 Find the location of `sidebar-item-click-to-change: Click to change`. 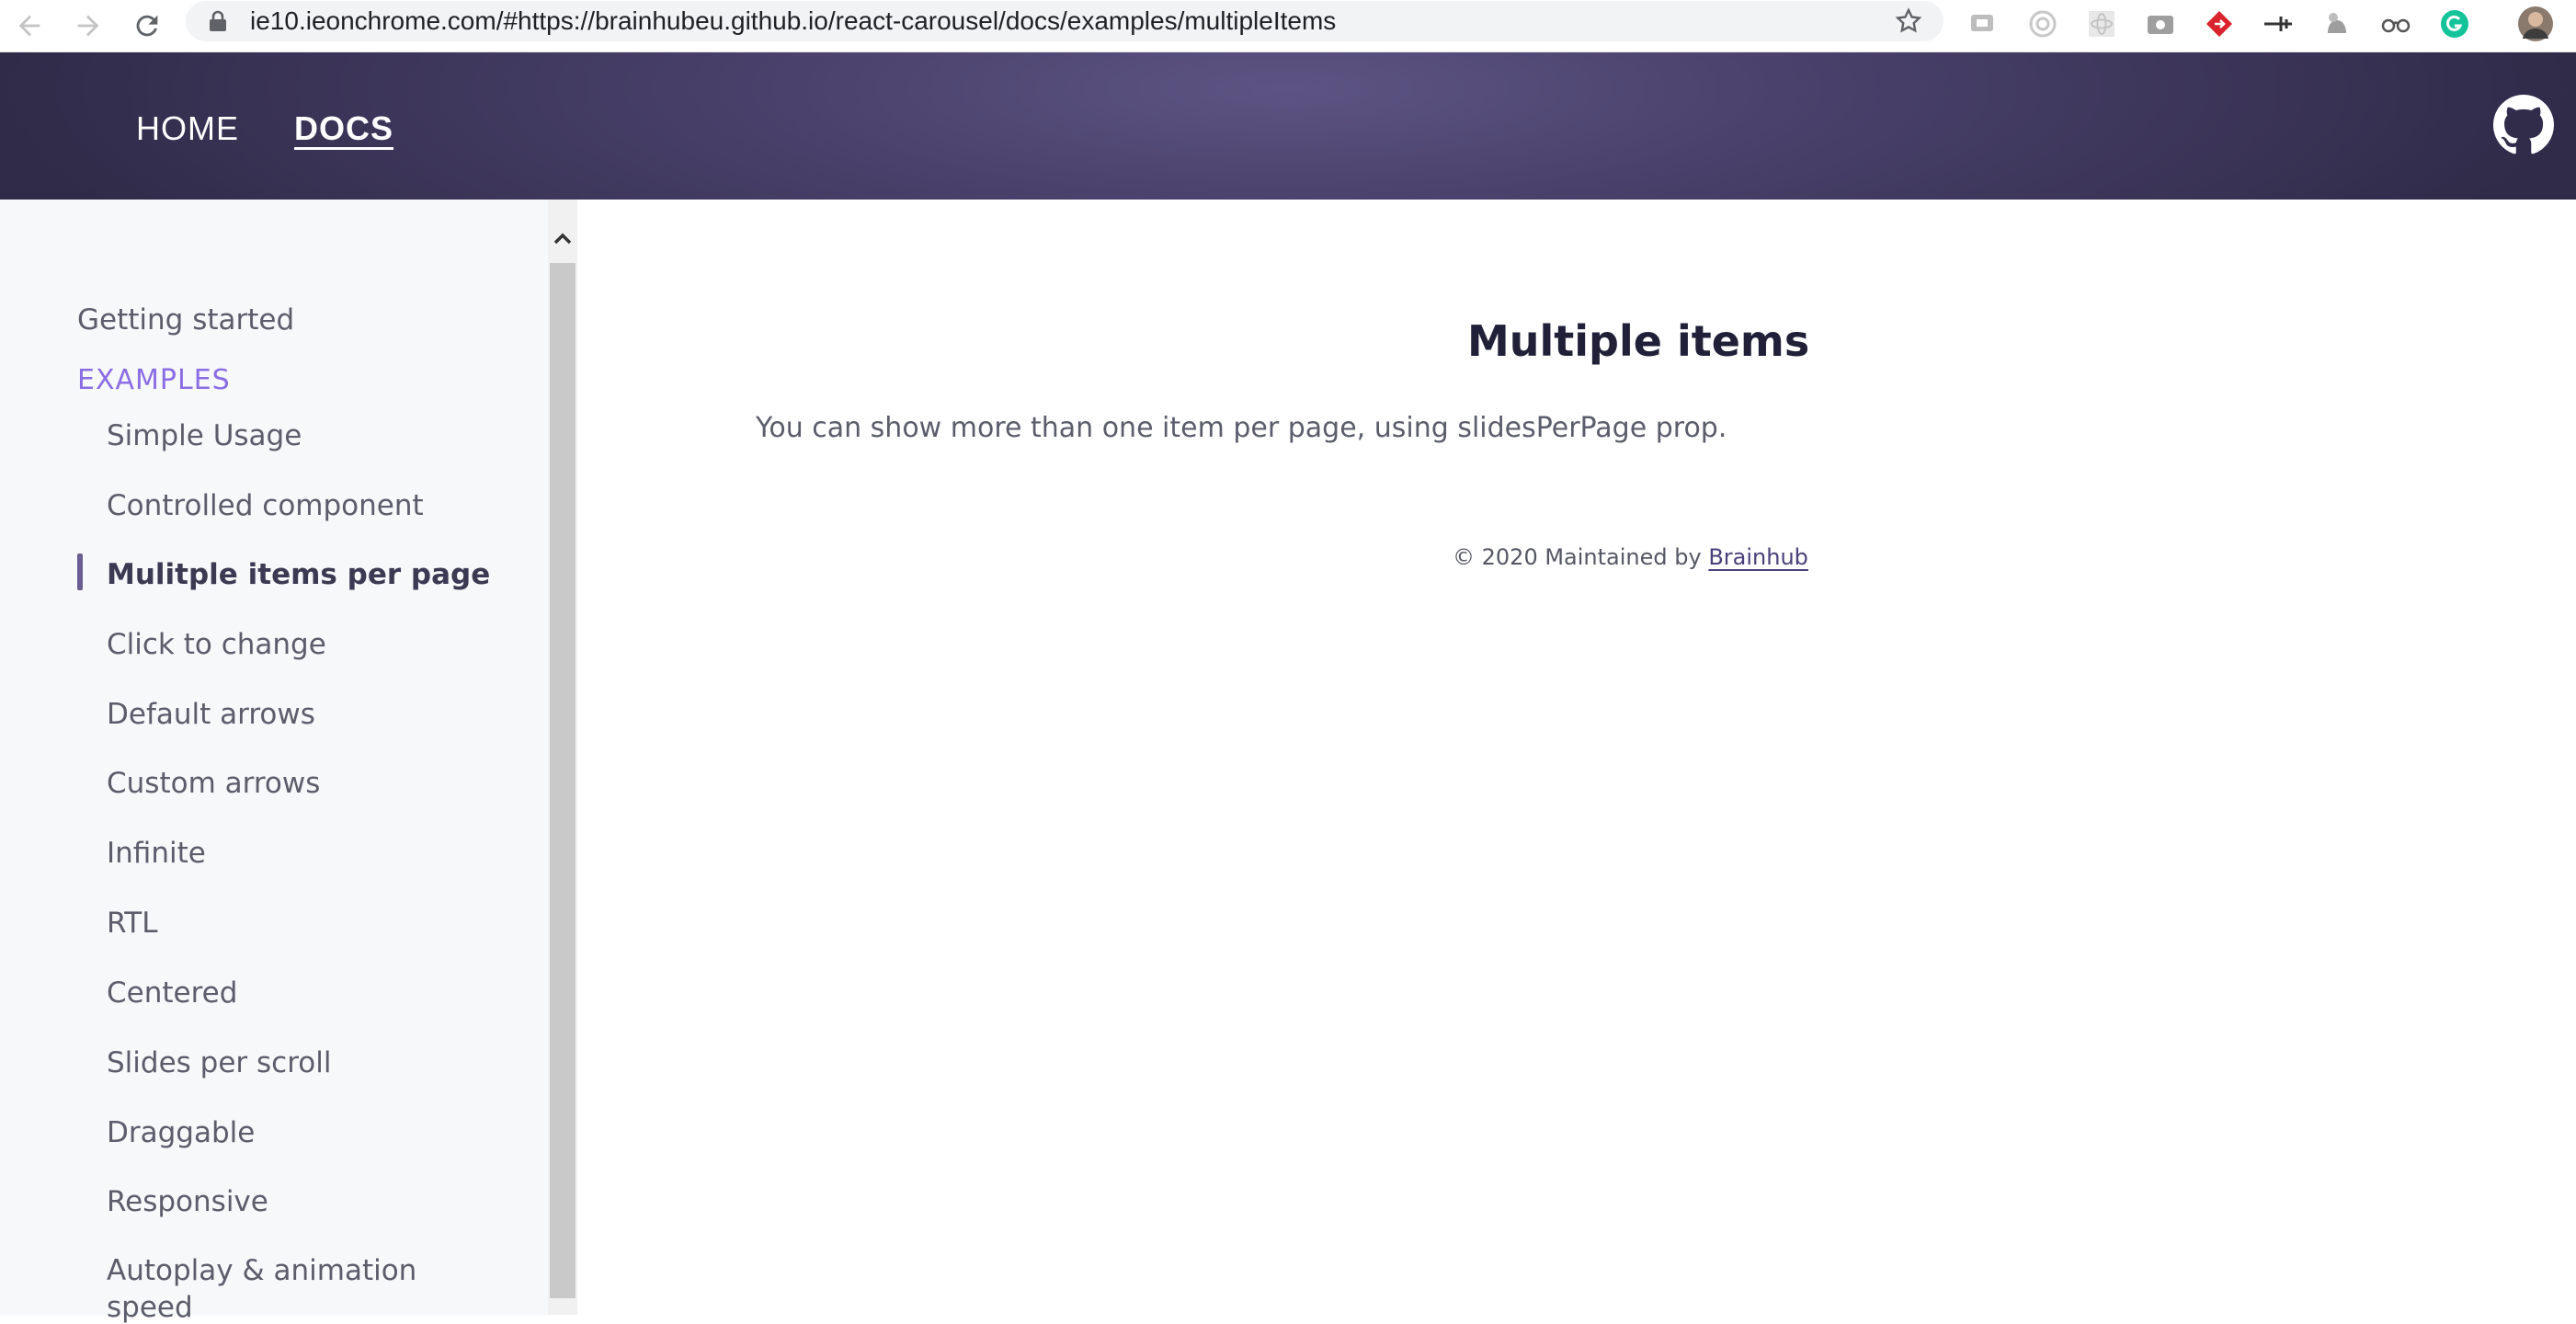

sidebar-item-click-to-change: Click to change is located at coordinates (216, 644).